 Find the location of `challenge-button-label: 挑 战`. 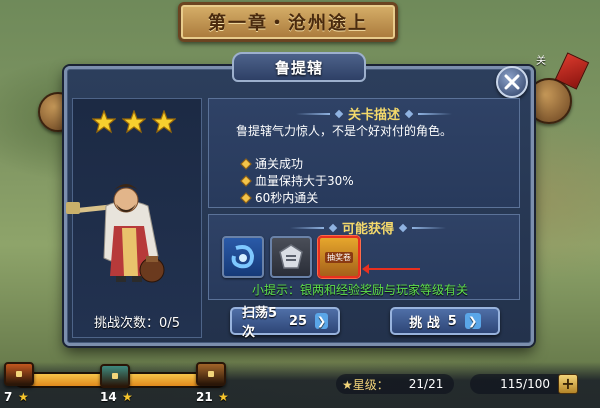

challenge-button-label: 挑 战 is located at coordinates (424, 323).